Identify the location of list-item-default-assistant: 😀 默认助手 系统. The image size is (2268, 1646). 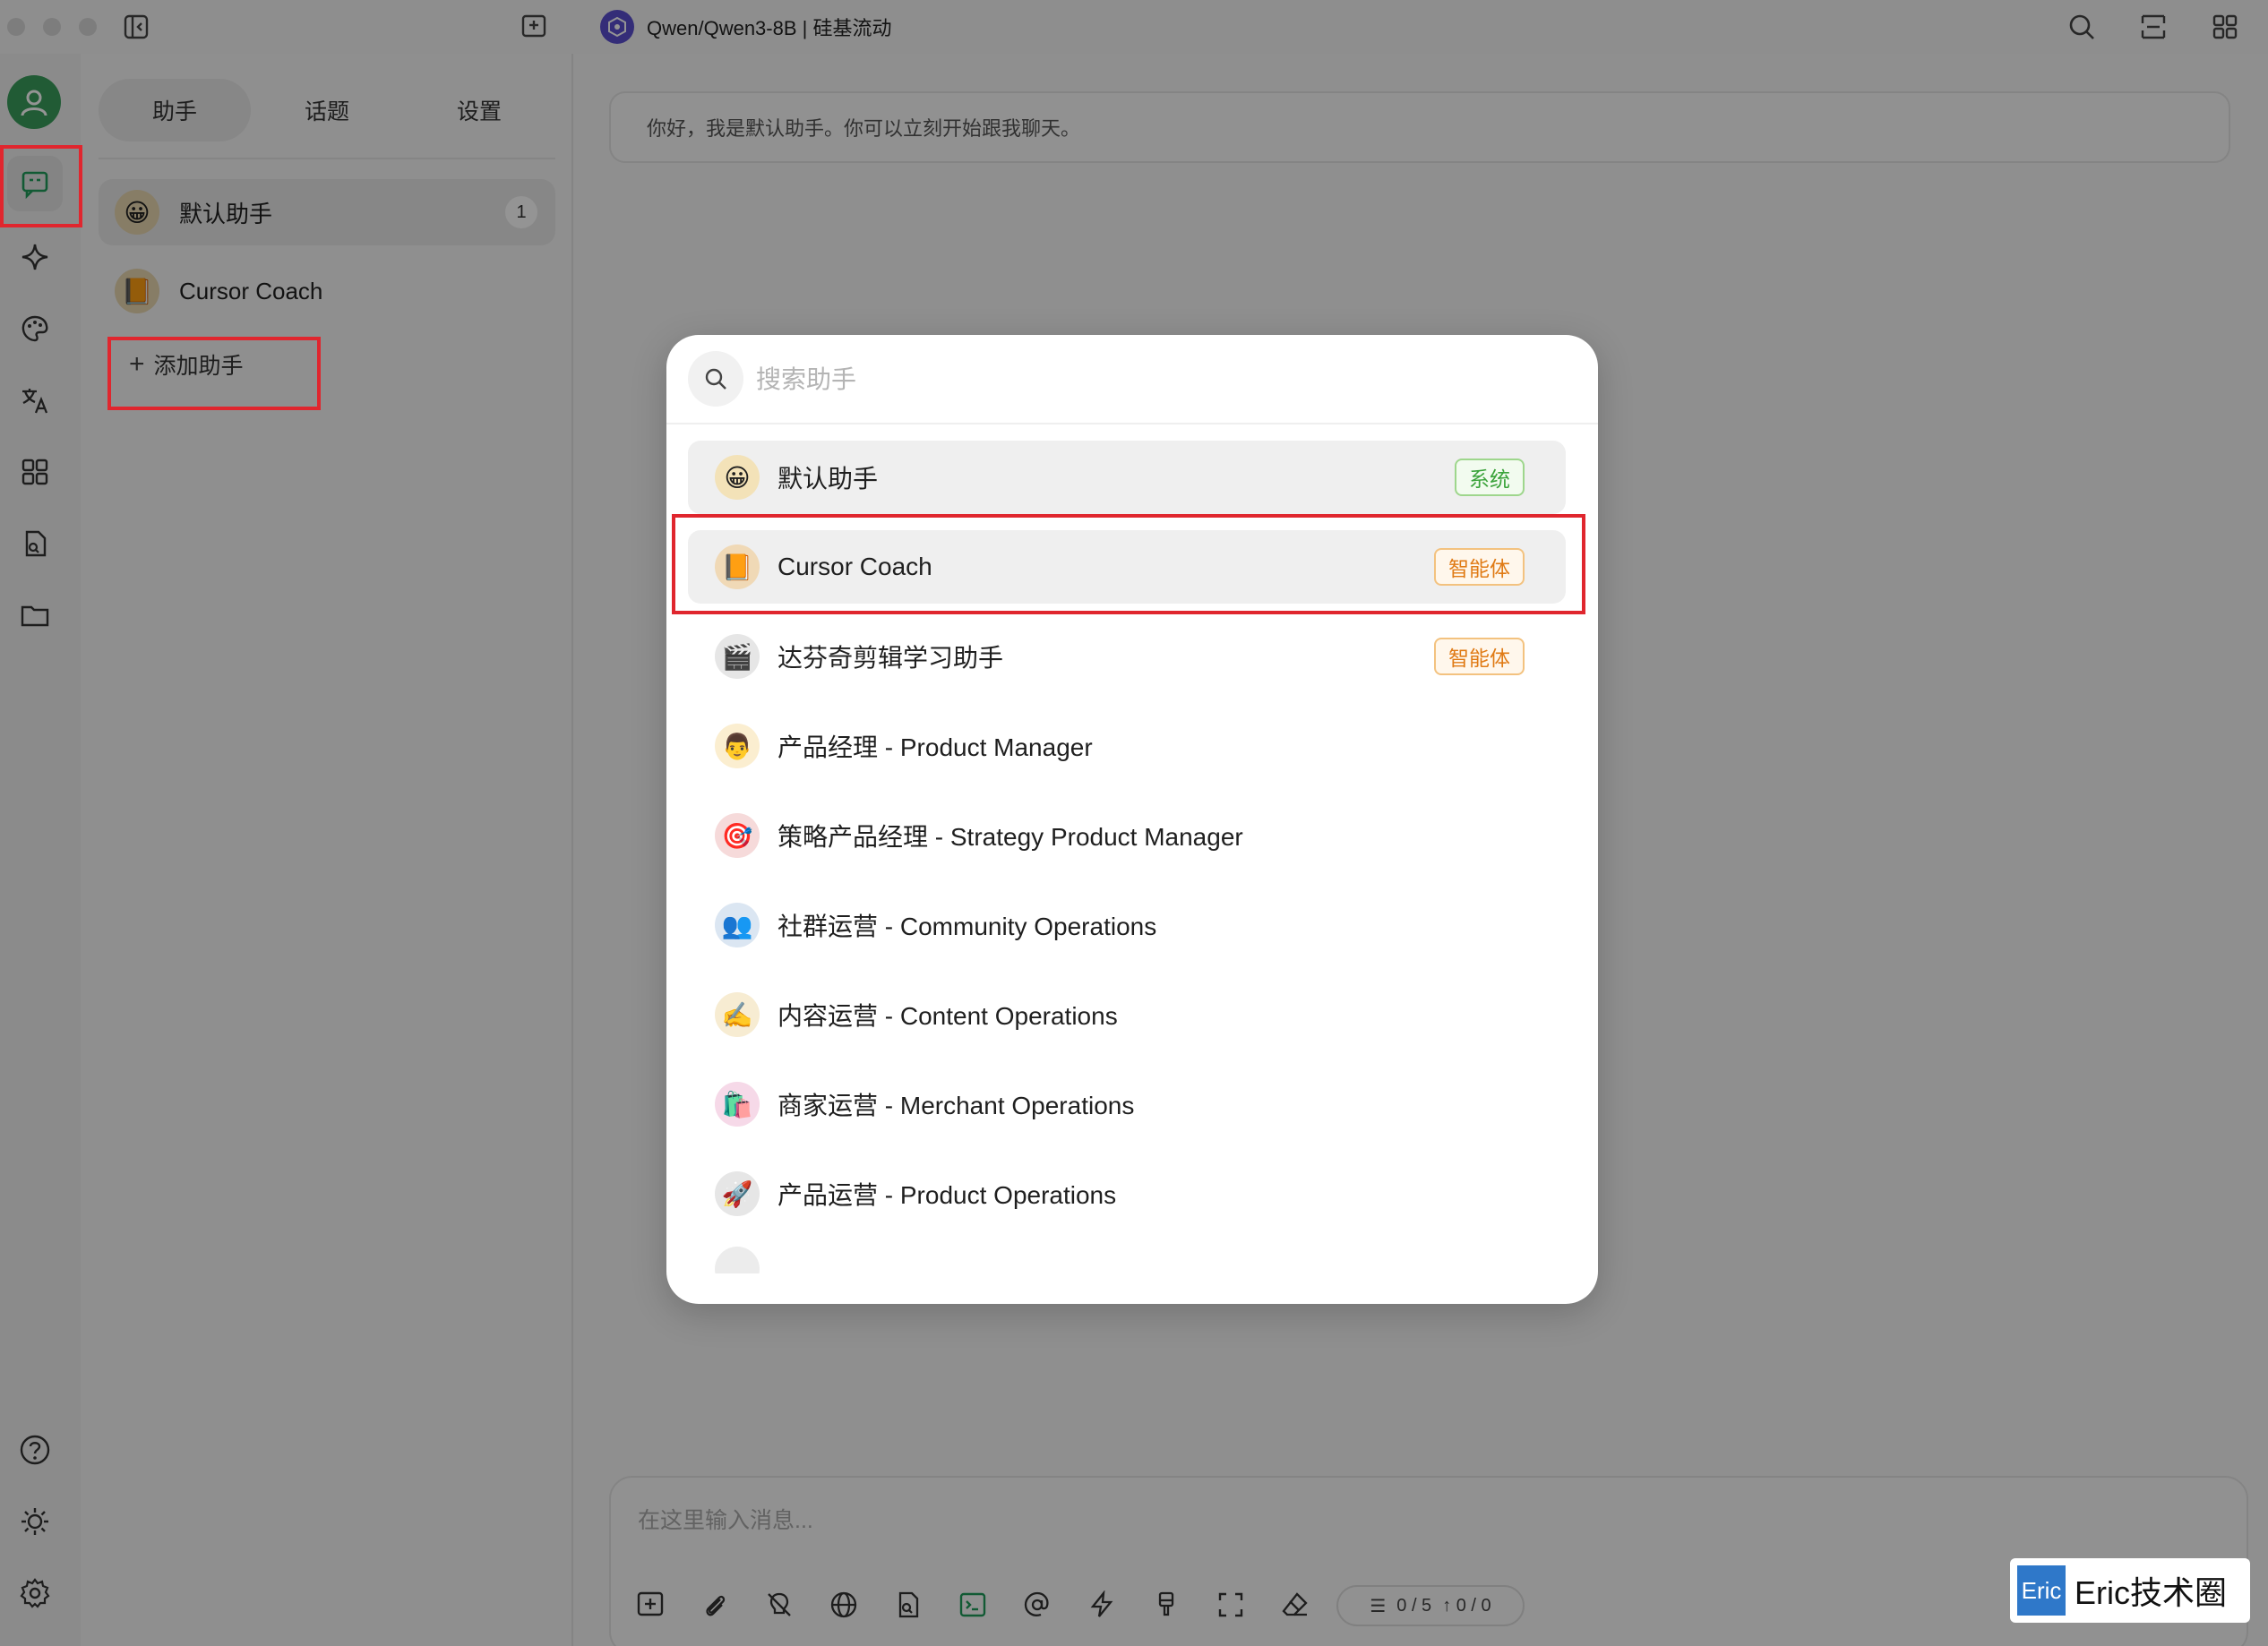
(1127, 477).